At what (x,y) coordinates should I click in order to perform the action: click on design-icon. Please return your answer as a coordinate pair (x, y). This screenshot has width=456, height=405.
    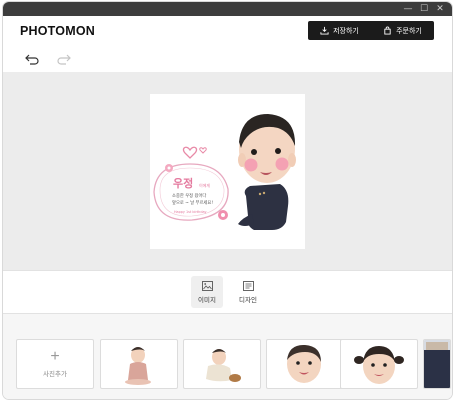
    Looking at the image, I should click on (248, 285).